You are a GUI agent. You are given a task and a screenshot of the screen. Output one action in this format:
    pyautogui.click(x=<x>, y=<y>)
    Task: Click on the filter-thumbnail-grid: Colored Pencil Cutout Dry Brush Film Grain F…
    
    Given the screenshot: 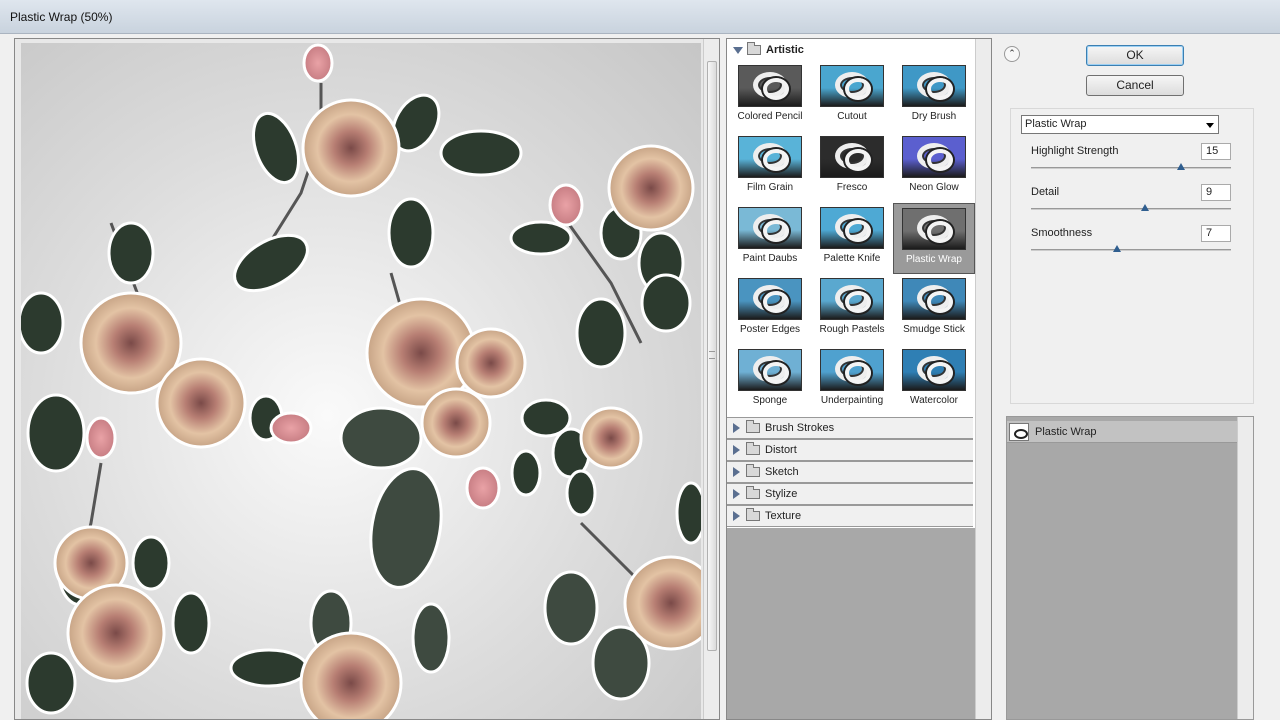 What is the action you would take?
    pyautogui.click(x=859, y=238)
    